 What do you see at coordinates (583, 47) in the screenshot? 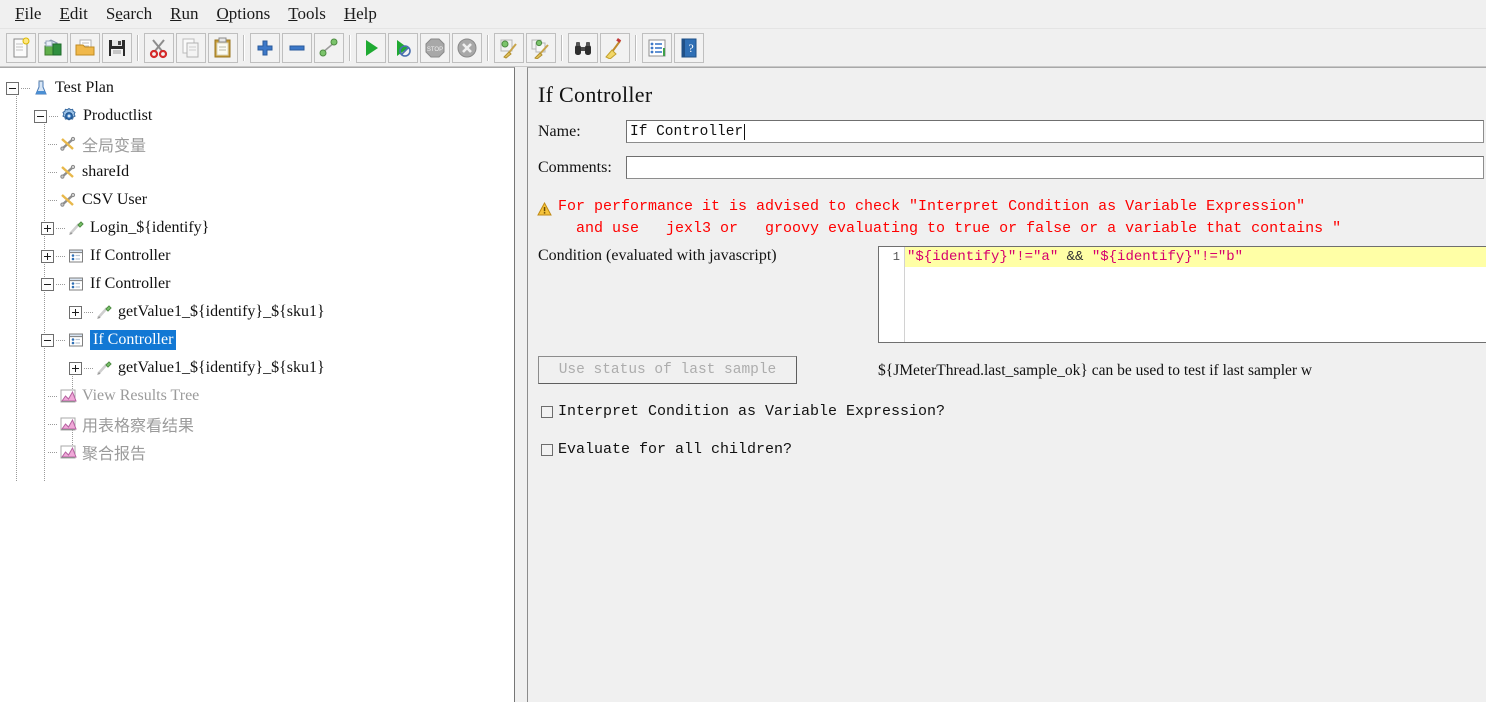
I see `search-binoculars-icon` at bounding box center [583, 47].